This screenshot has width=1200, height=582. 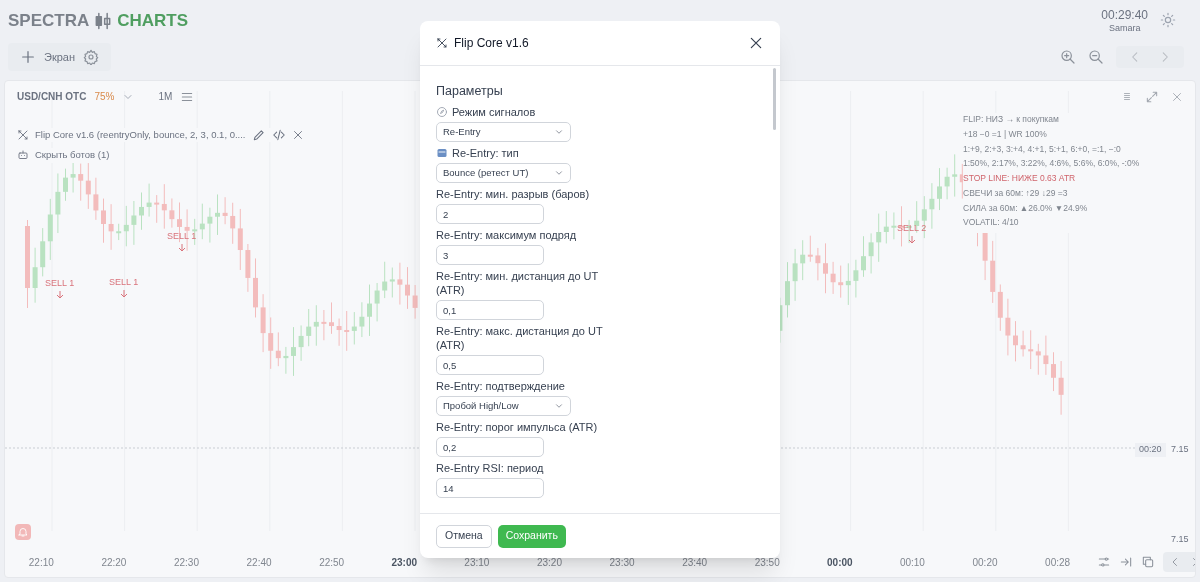 I want to click on field-label: Re-Entry: максимум подряд, so click(x=506, y=235).